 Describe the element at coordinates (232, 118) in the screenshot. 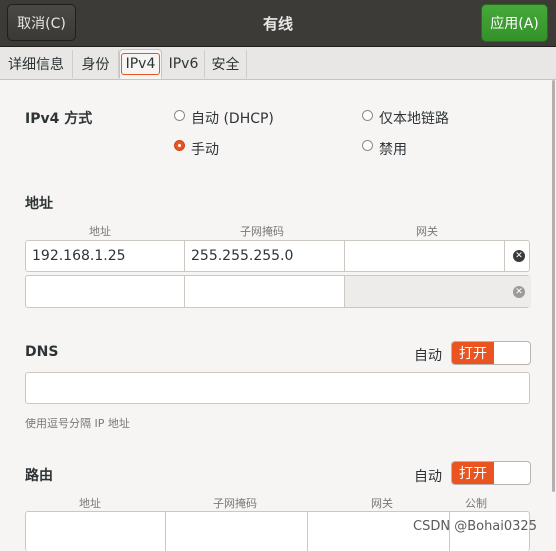

I see `radio-dhcp-label: 自动 (DHCP)` at that location.